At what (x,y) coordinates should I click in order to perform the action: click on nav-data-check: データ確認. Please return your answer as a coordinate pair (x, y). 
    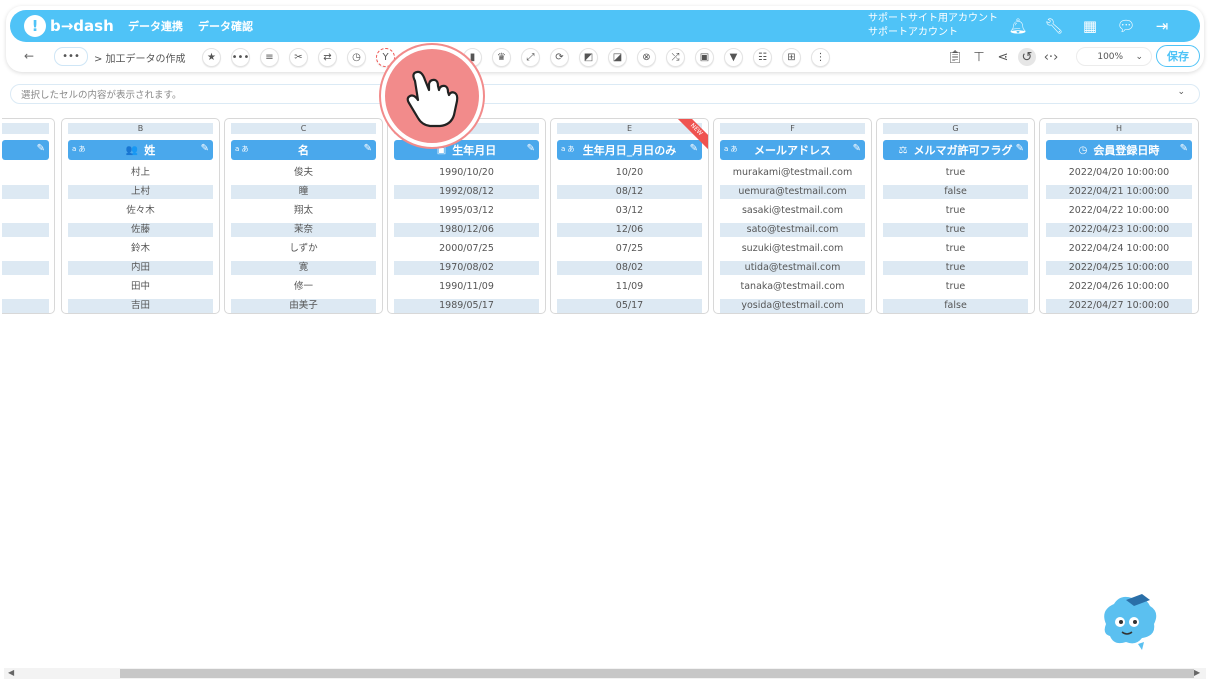
    Looking at the image, I should click on (225, 26).